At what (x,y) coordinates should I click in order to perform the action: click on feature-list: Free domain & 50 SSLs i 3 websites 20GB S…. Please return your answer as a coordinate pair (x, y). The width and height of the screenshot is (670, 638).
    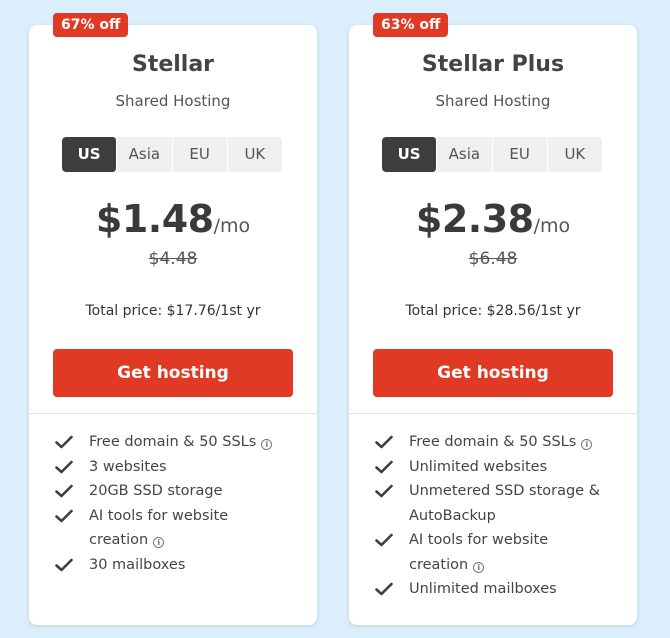
    Looking at the image, I should click on (180, 503).